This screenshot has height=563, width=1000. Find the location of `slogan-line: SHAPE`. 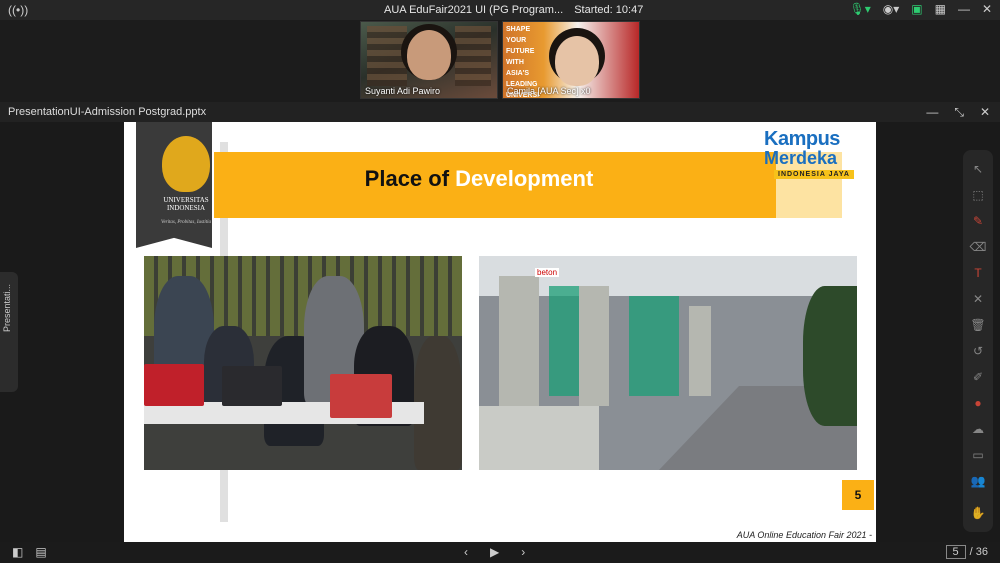

slogan-line: SHAPE is located at coordinates (518, 29).